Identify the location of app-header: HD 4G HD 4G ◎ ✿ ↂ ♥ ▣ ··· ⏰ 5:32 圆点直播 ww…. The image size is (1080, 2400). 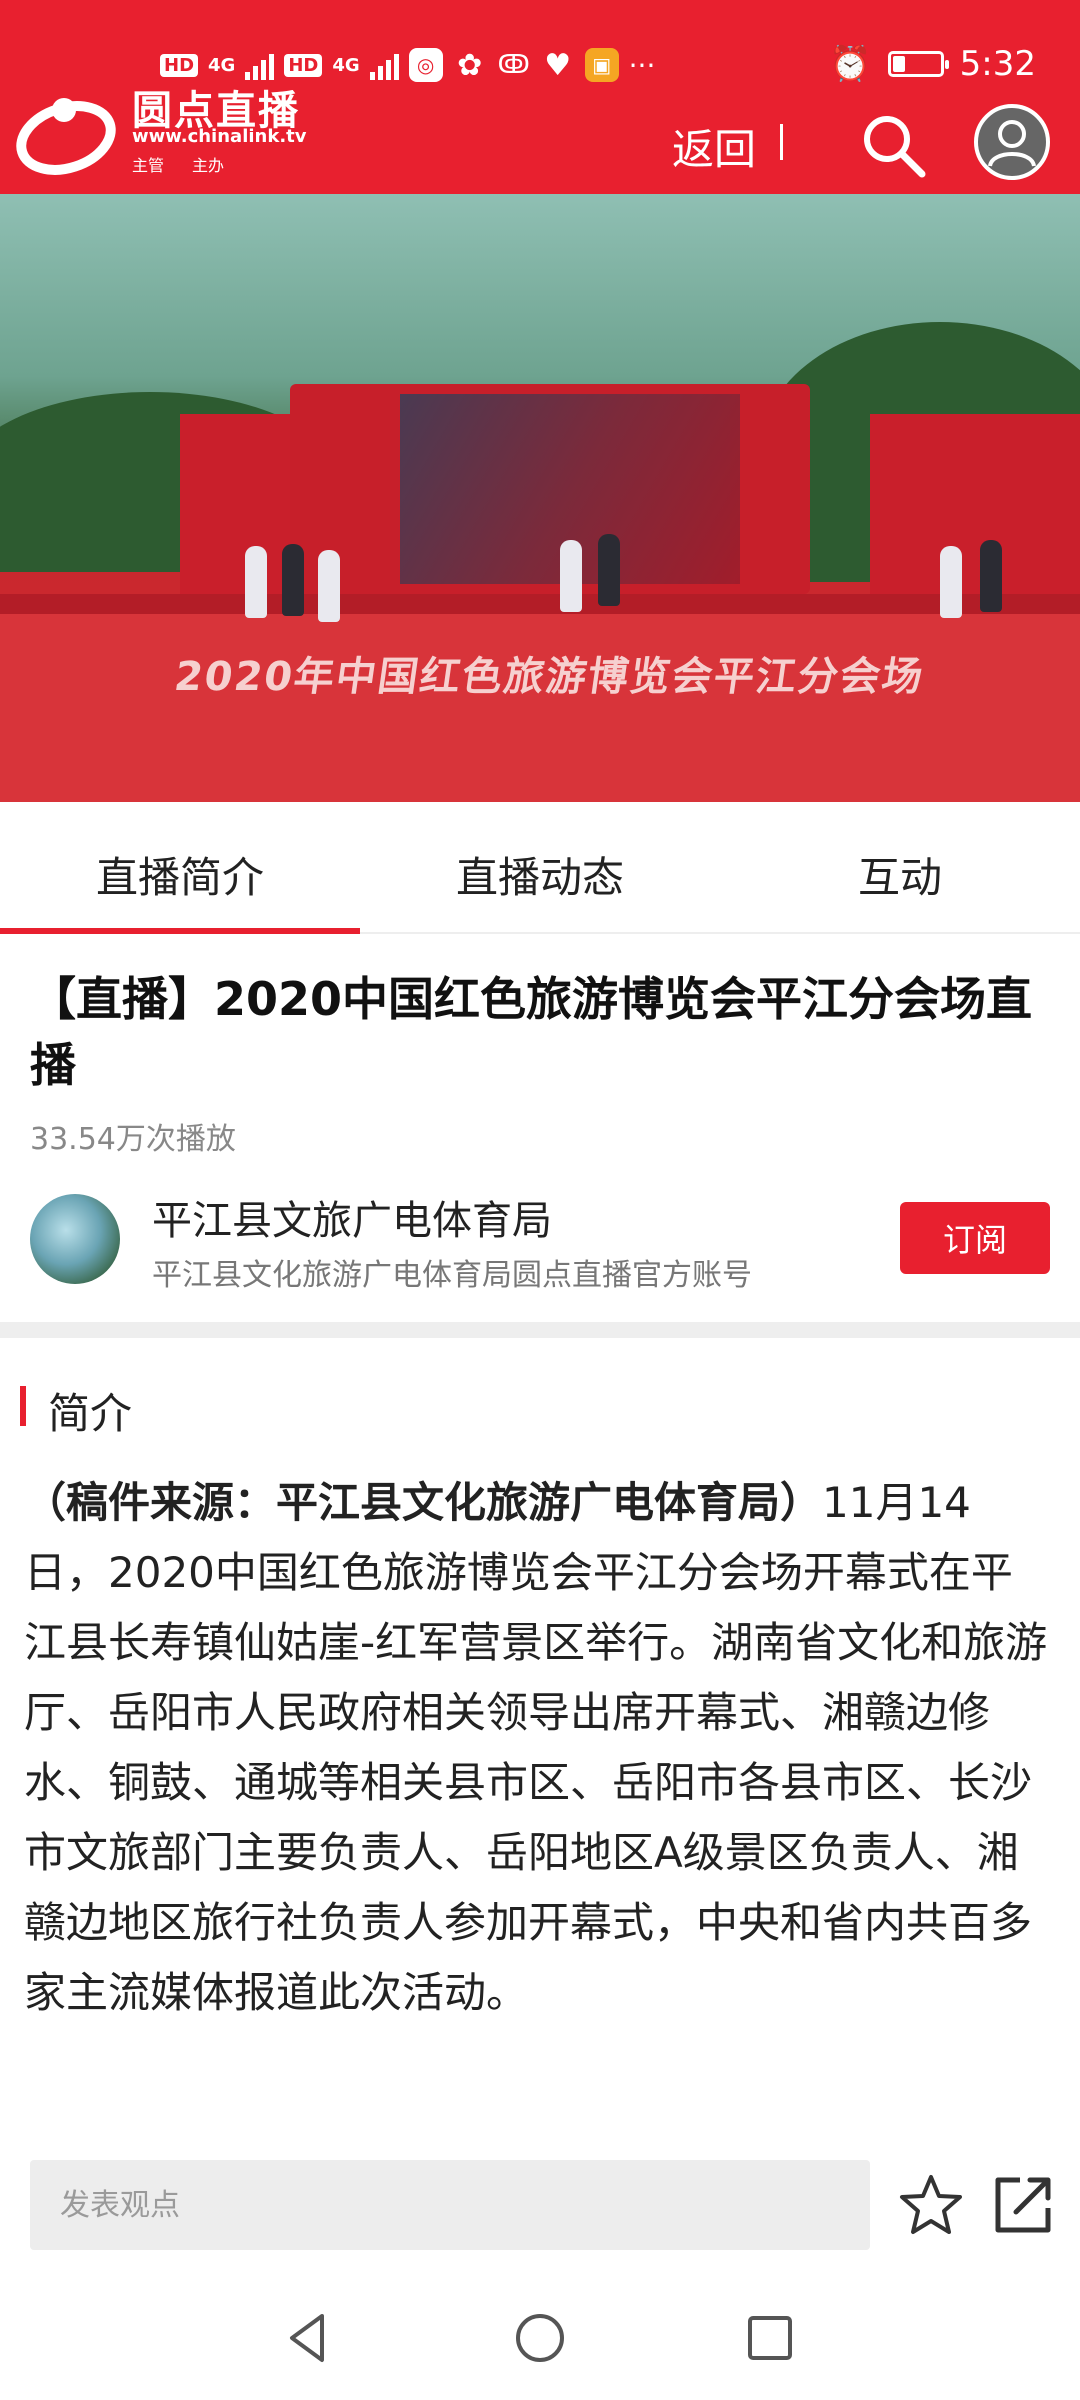
(540, 97).